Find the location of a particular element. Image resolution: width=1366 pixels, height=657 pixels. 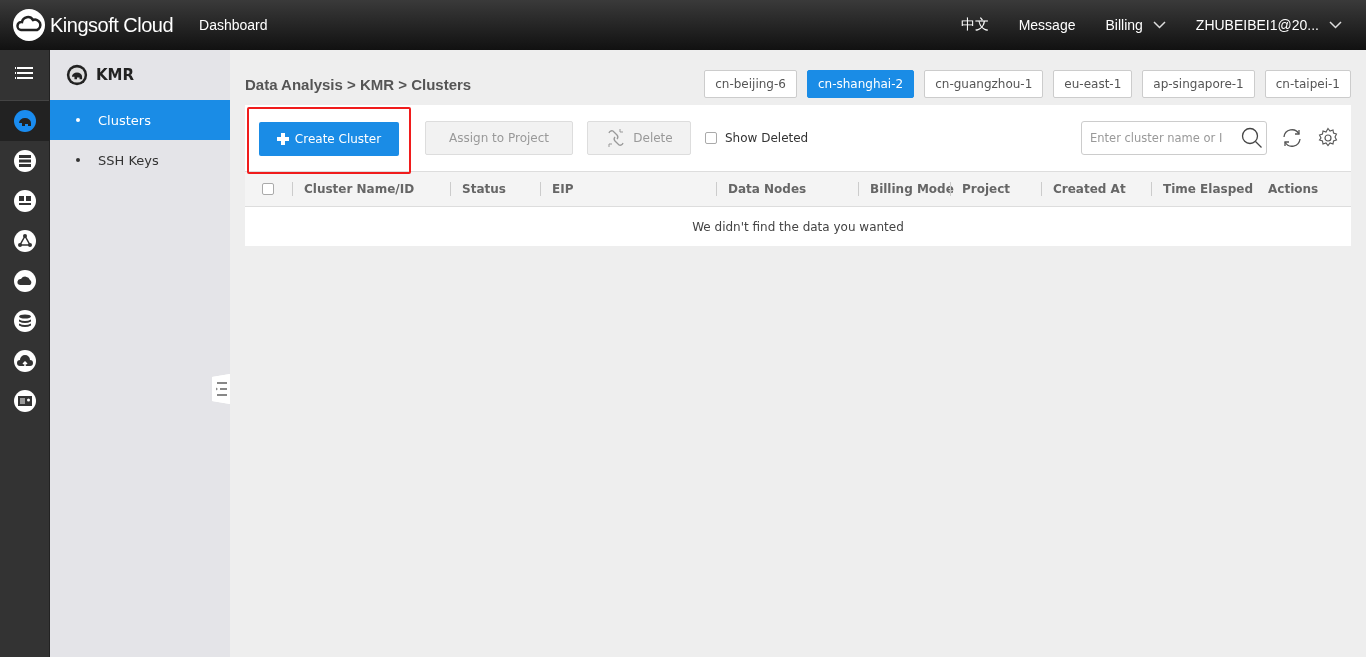

column-header: Status is located at coordinates (495, 189).